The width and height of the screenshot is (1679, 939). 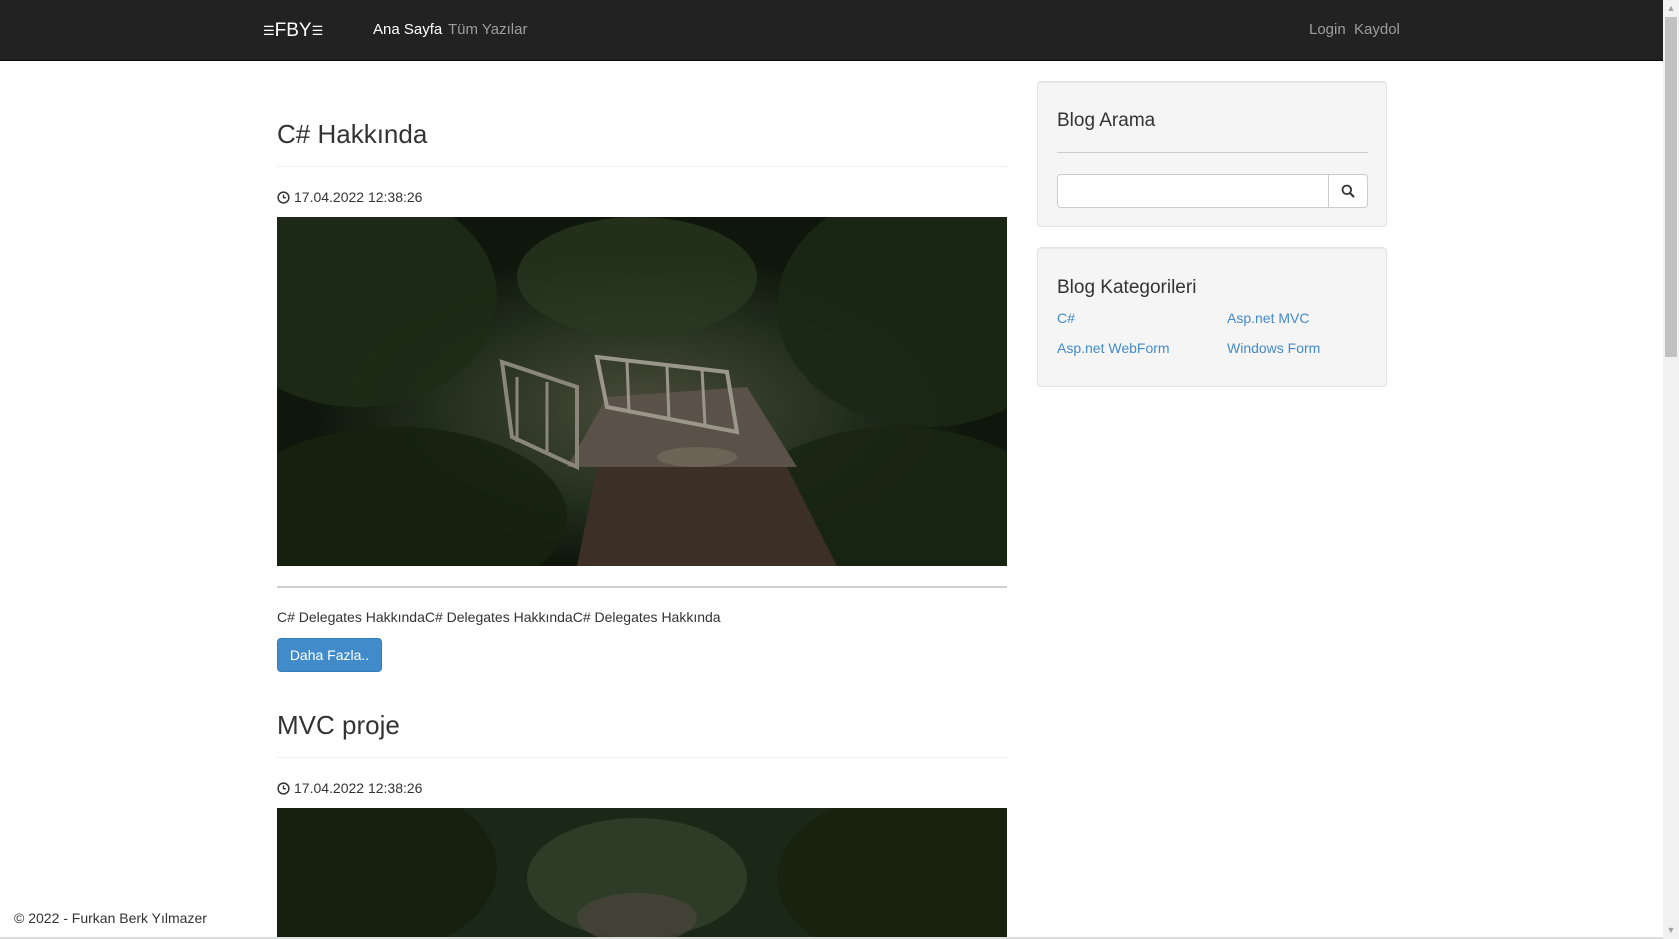 I want to click on post-title: MVC proje, so click(x=338, y=725).